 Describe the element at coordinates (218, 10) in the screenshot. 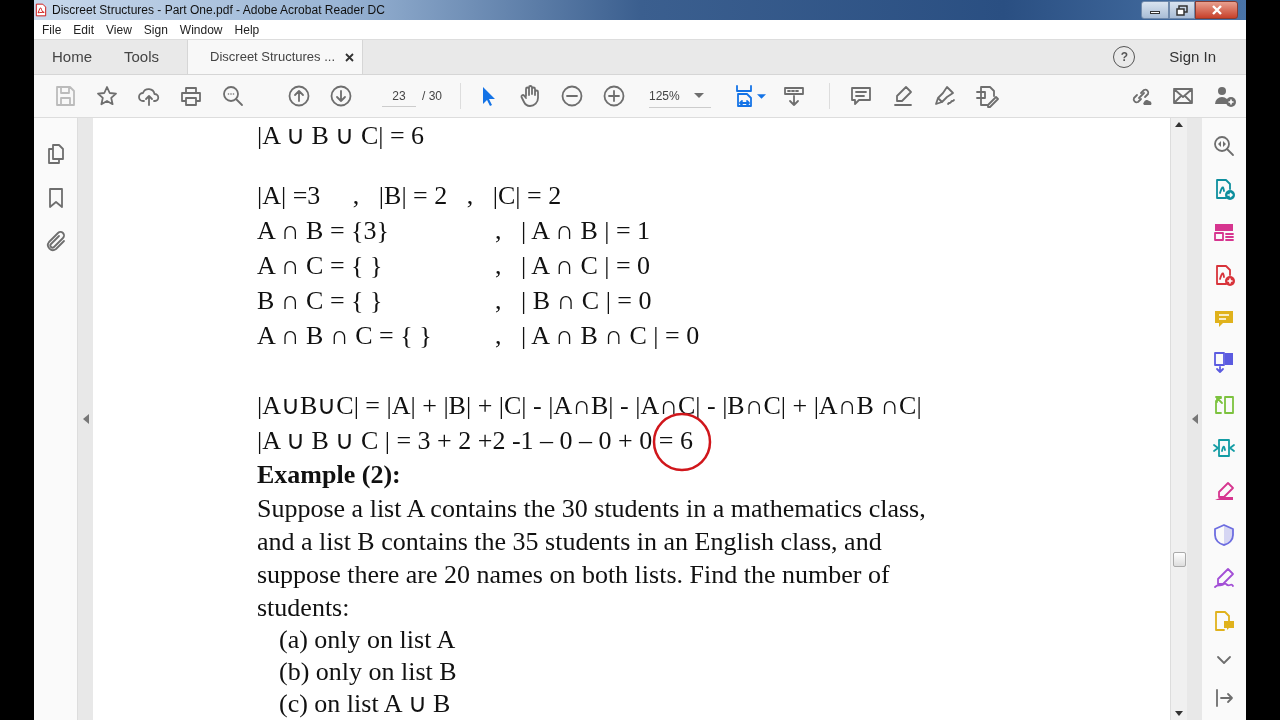

I see `window-title: Discreet Structures - Part One.pdf - Adobe Acrobat Reader DC` at that location.